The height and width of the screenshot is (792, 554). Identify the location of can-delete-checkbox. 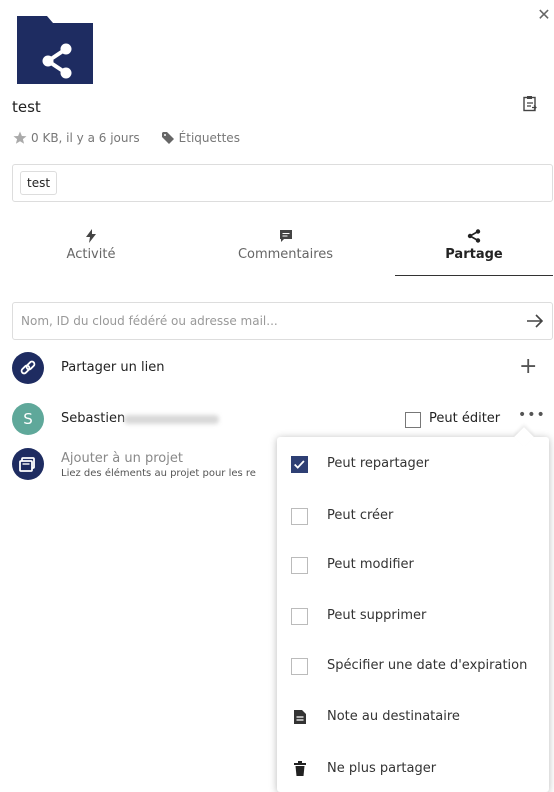
(299, 616).